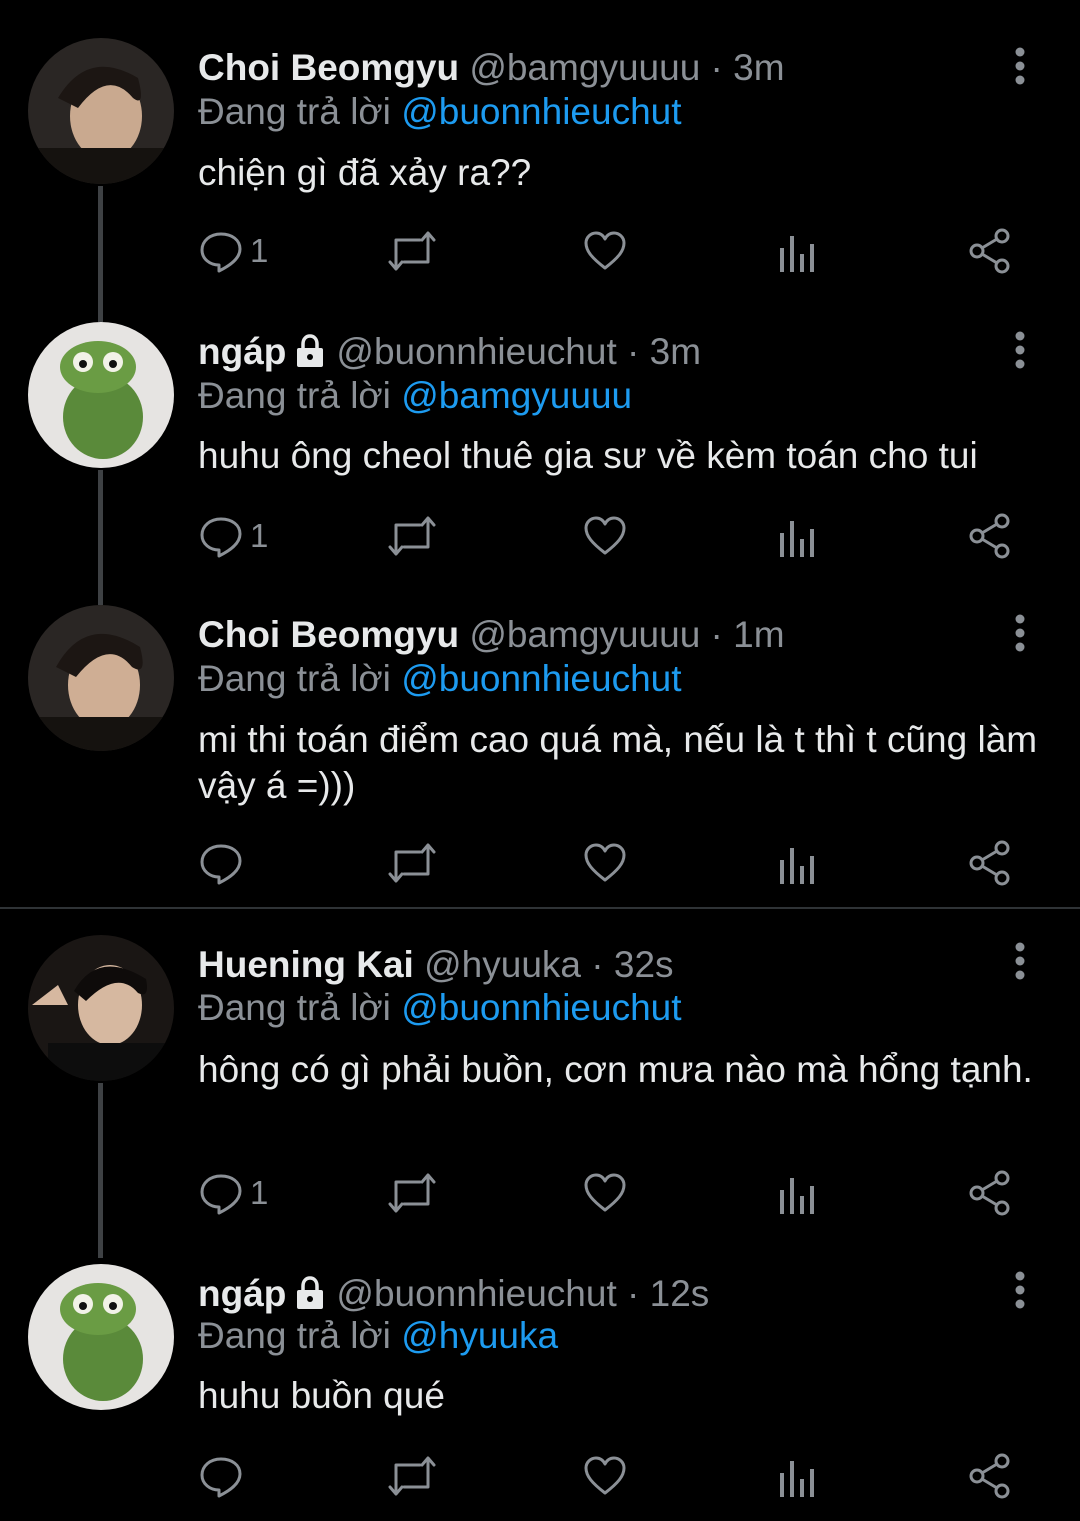 The height and width of the screenshot is (1521, 1080). I want to click on replying-to: Đang trả lời @hyuuka, so click(378, 1336).